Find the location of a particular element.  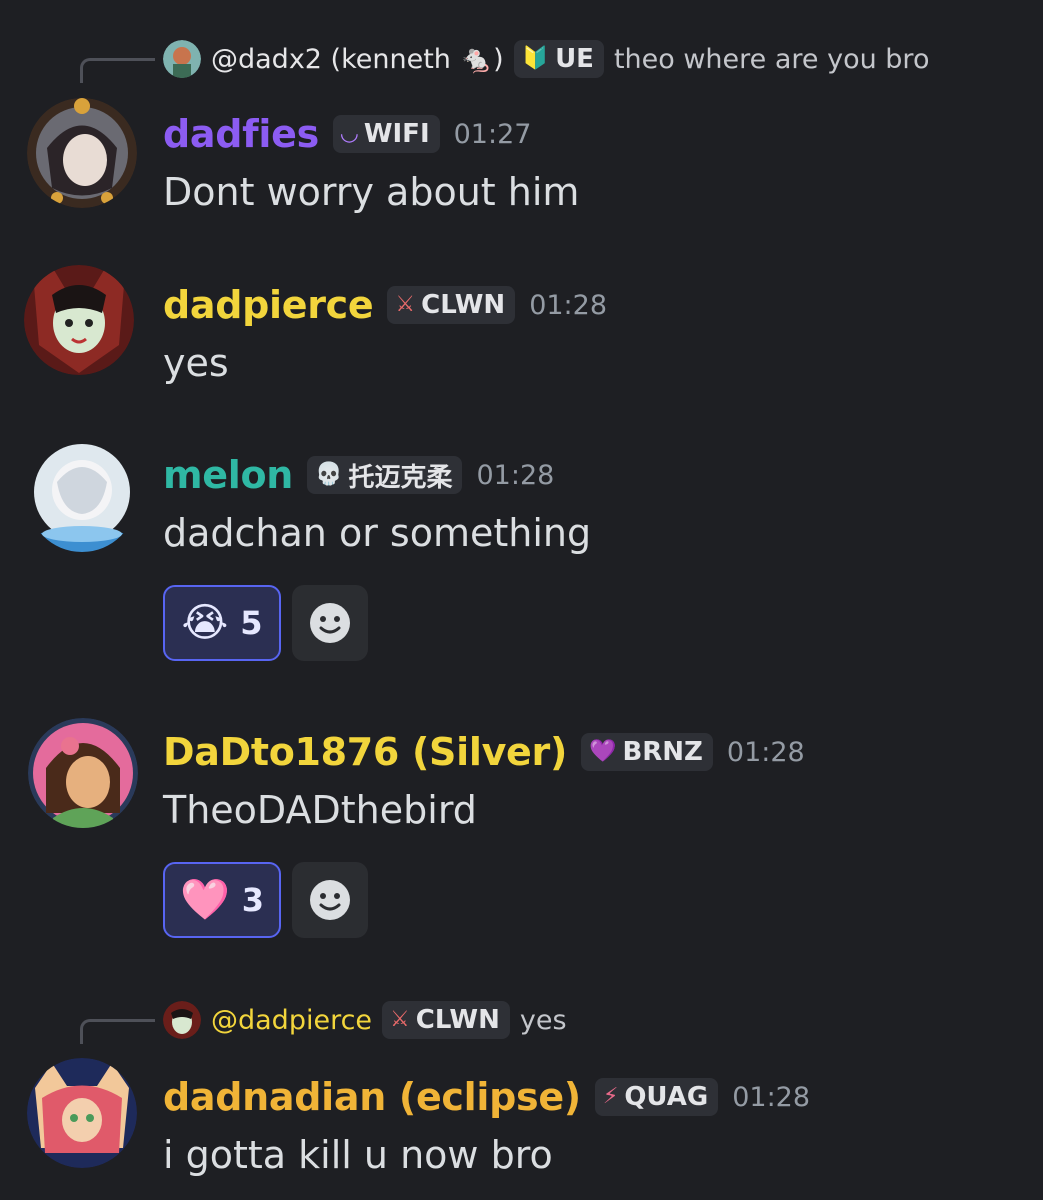

reaction-button: 🩷 3 is located at coordinates (222, 900).